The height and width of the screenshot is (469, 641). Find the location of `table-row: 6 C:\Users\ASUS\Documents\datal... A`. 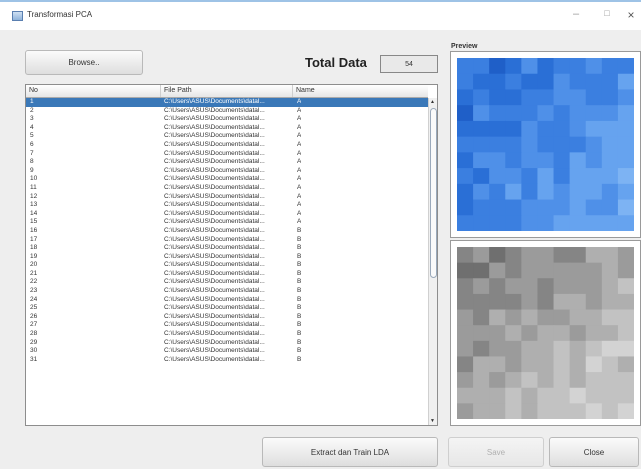

table-row: 6 C:\Users\ASUS\Documents\datal... A is located at coordinates (227, 145).